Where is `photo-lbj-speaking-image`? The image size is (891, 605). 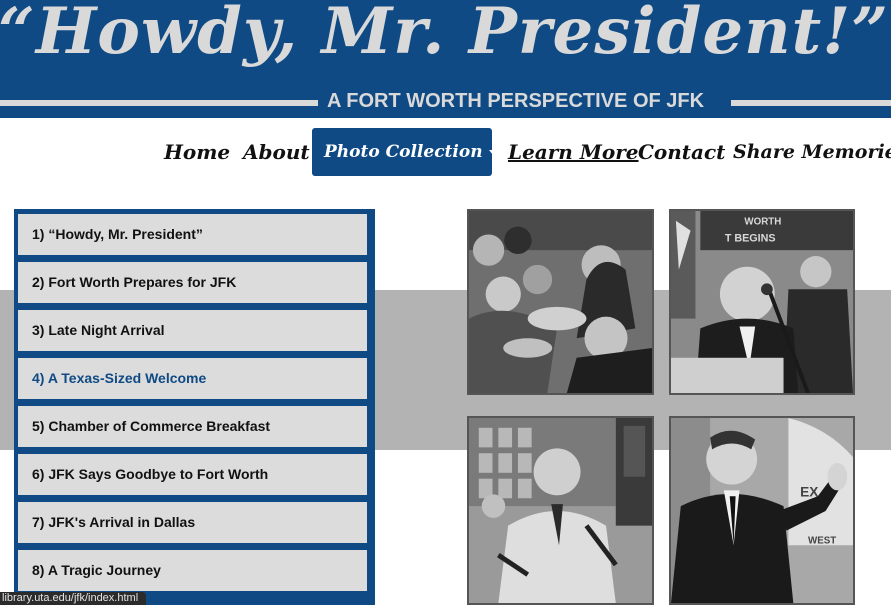 photo-lbj-speaking-image is located at coordinates (560, 510).